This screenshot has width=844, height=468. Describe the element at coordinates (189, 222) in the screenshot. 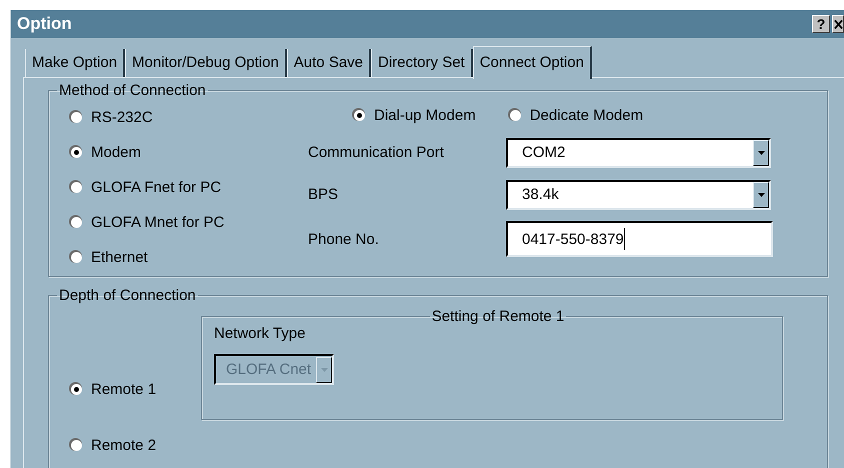

I see `radio-option: GLOFA Mnet for PC` at that location.